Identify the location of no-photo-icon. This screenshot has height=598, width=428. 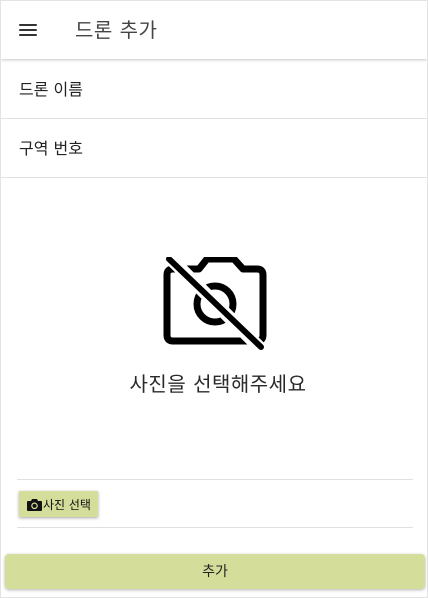
(215, 304).